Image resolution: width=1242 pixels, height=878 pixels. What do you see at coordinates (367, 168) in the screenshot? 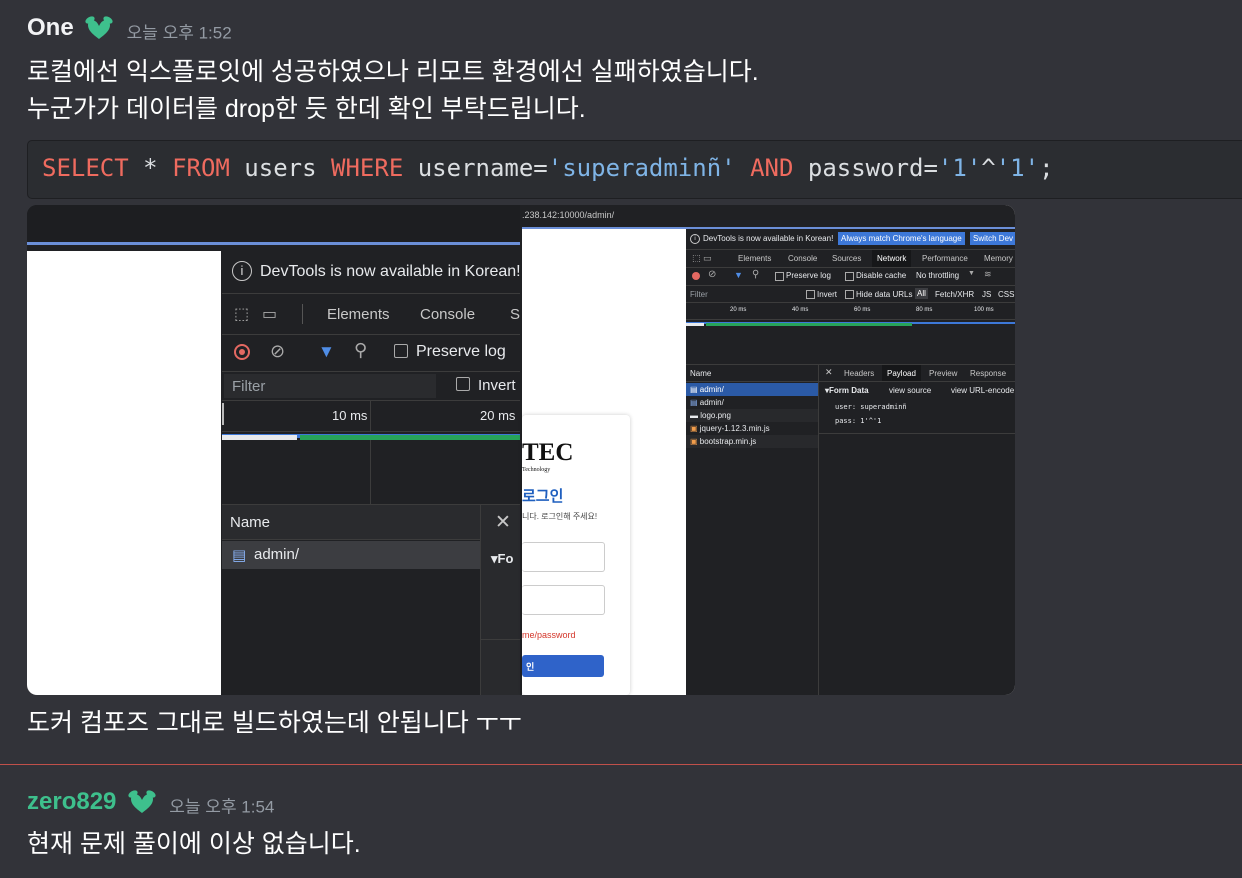
I see `code-token: WHERE` at bounding box center [367, 168].